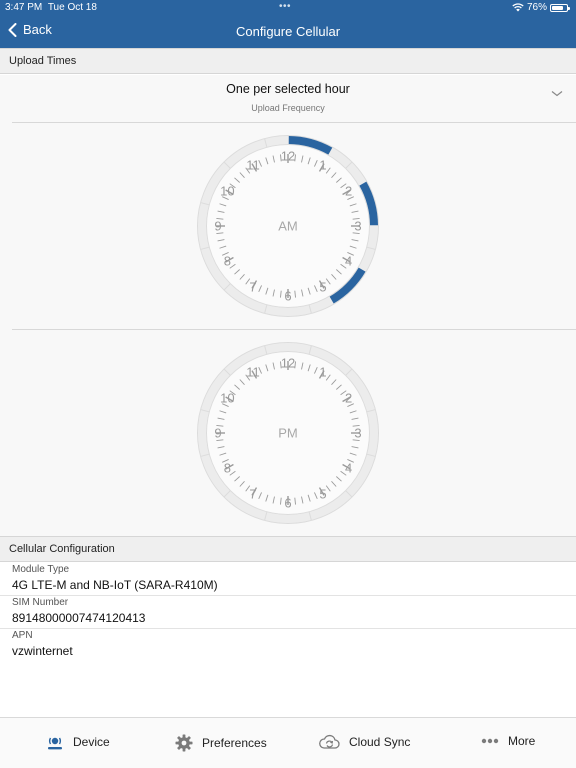 This screenshot has width=576, height=768. I want to click on status-time: 3:47 PM Tue Oct 18, so click(51, 7).